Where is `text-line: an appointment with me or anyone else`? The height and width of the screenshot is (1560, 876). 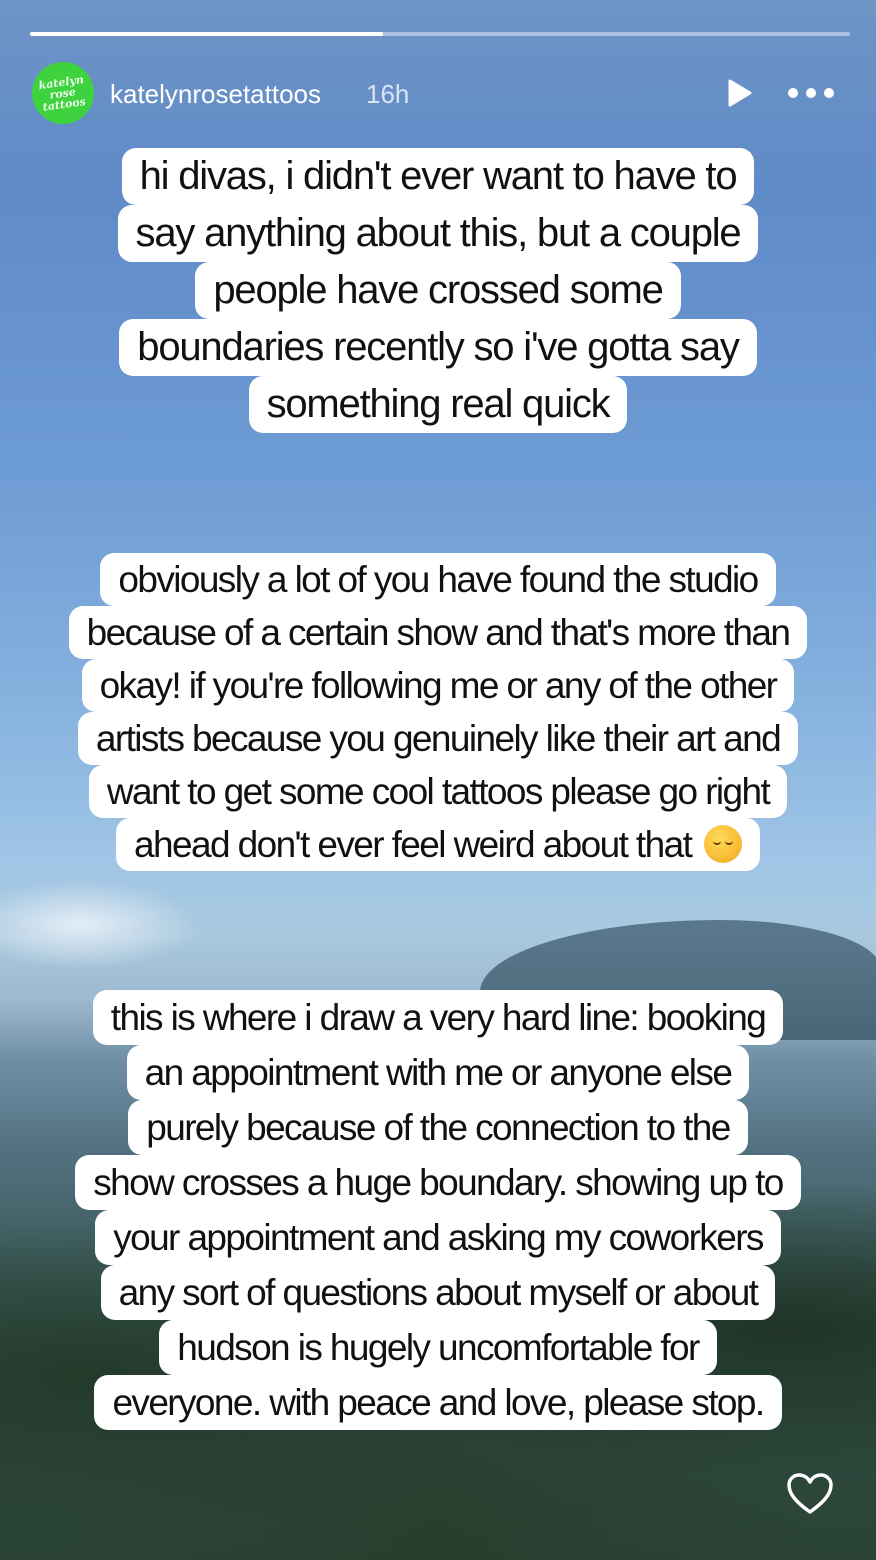
text-line: an appointment with me or anyone else is located at coordinates (438, 1072).